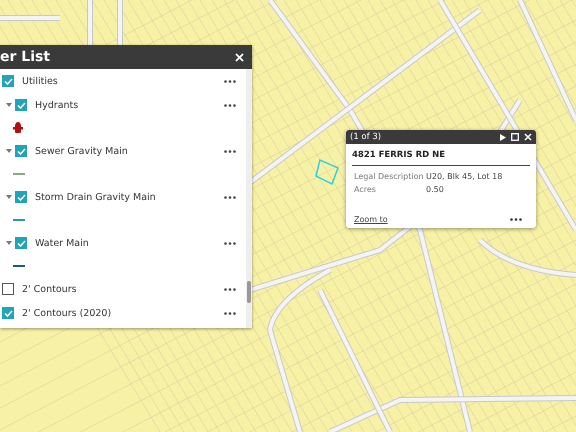 This screenshot has width=576, height=432. What do you see at coordinates (389, 176) in the screenshot?
I see `field-label: Legal Description` at bounding box center [389, 176].